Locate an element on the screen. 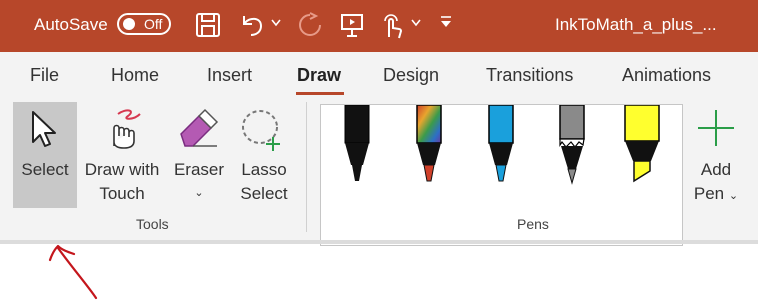 The height and width of the screenshot is (300, 758). select-button: Select is located at coordinates (45, 155).